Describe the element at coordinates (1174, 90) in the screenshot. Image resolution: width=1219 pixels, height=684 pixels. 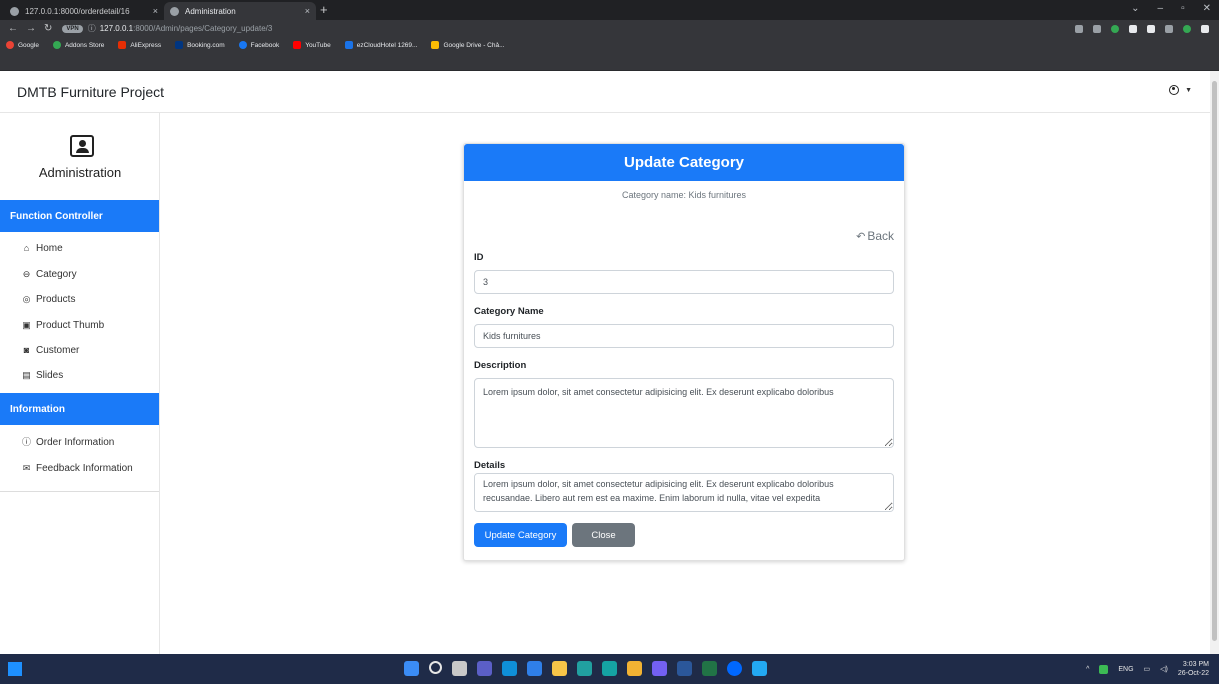
I see `user-icon` at that location.